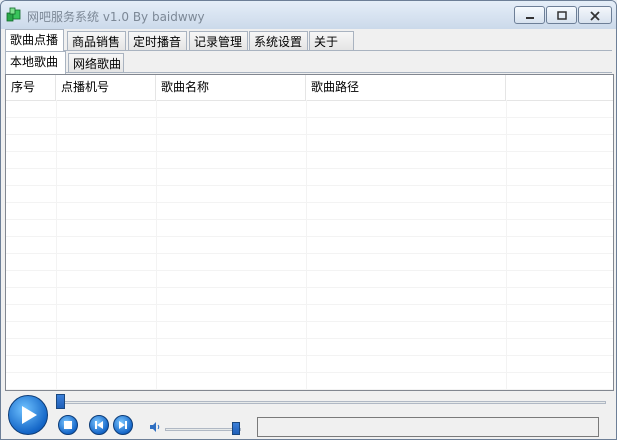  I want to click on maximize-icon, so click(561, 17).